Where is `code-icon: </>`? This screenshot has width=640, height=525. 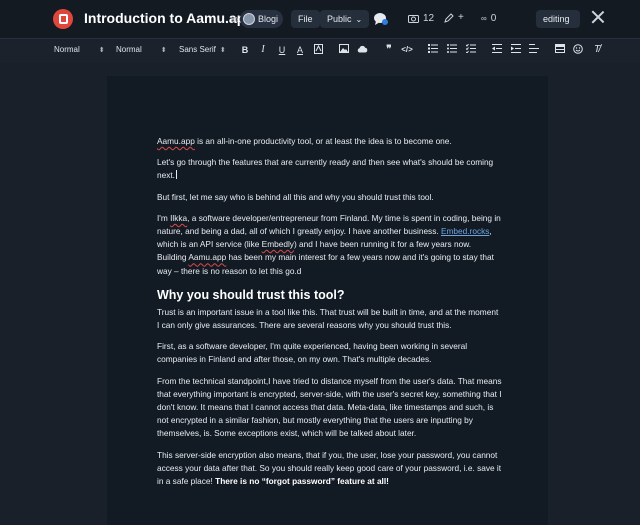 code-icon: </> is located at coordinates (407, 50).